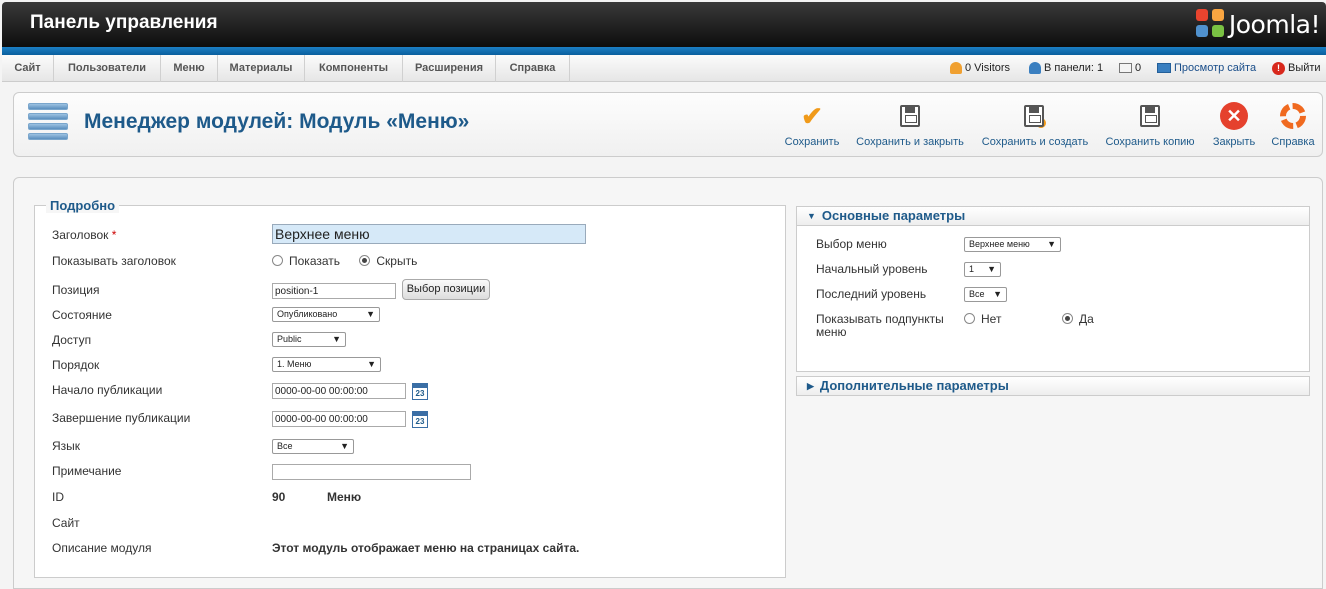 The width and height of the screenshot is (1326, 589). What do you see at coordinates (72, 340) in the screenshot?
I see `access-label: Доступ` at bounding box center [72, 340].